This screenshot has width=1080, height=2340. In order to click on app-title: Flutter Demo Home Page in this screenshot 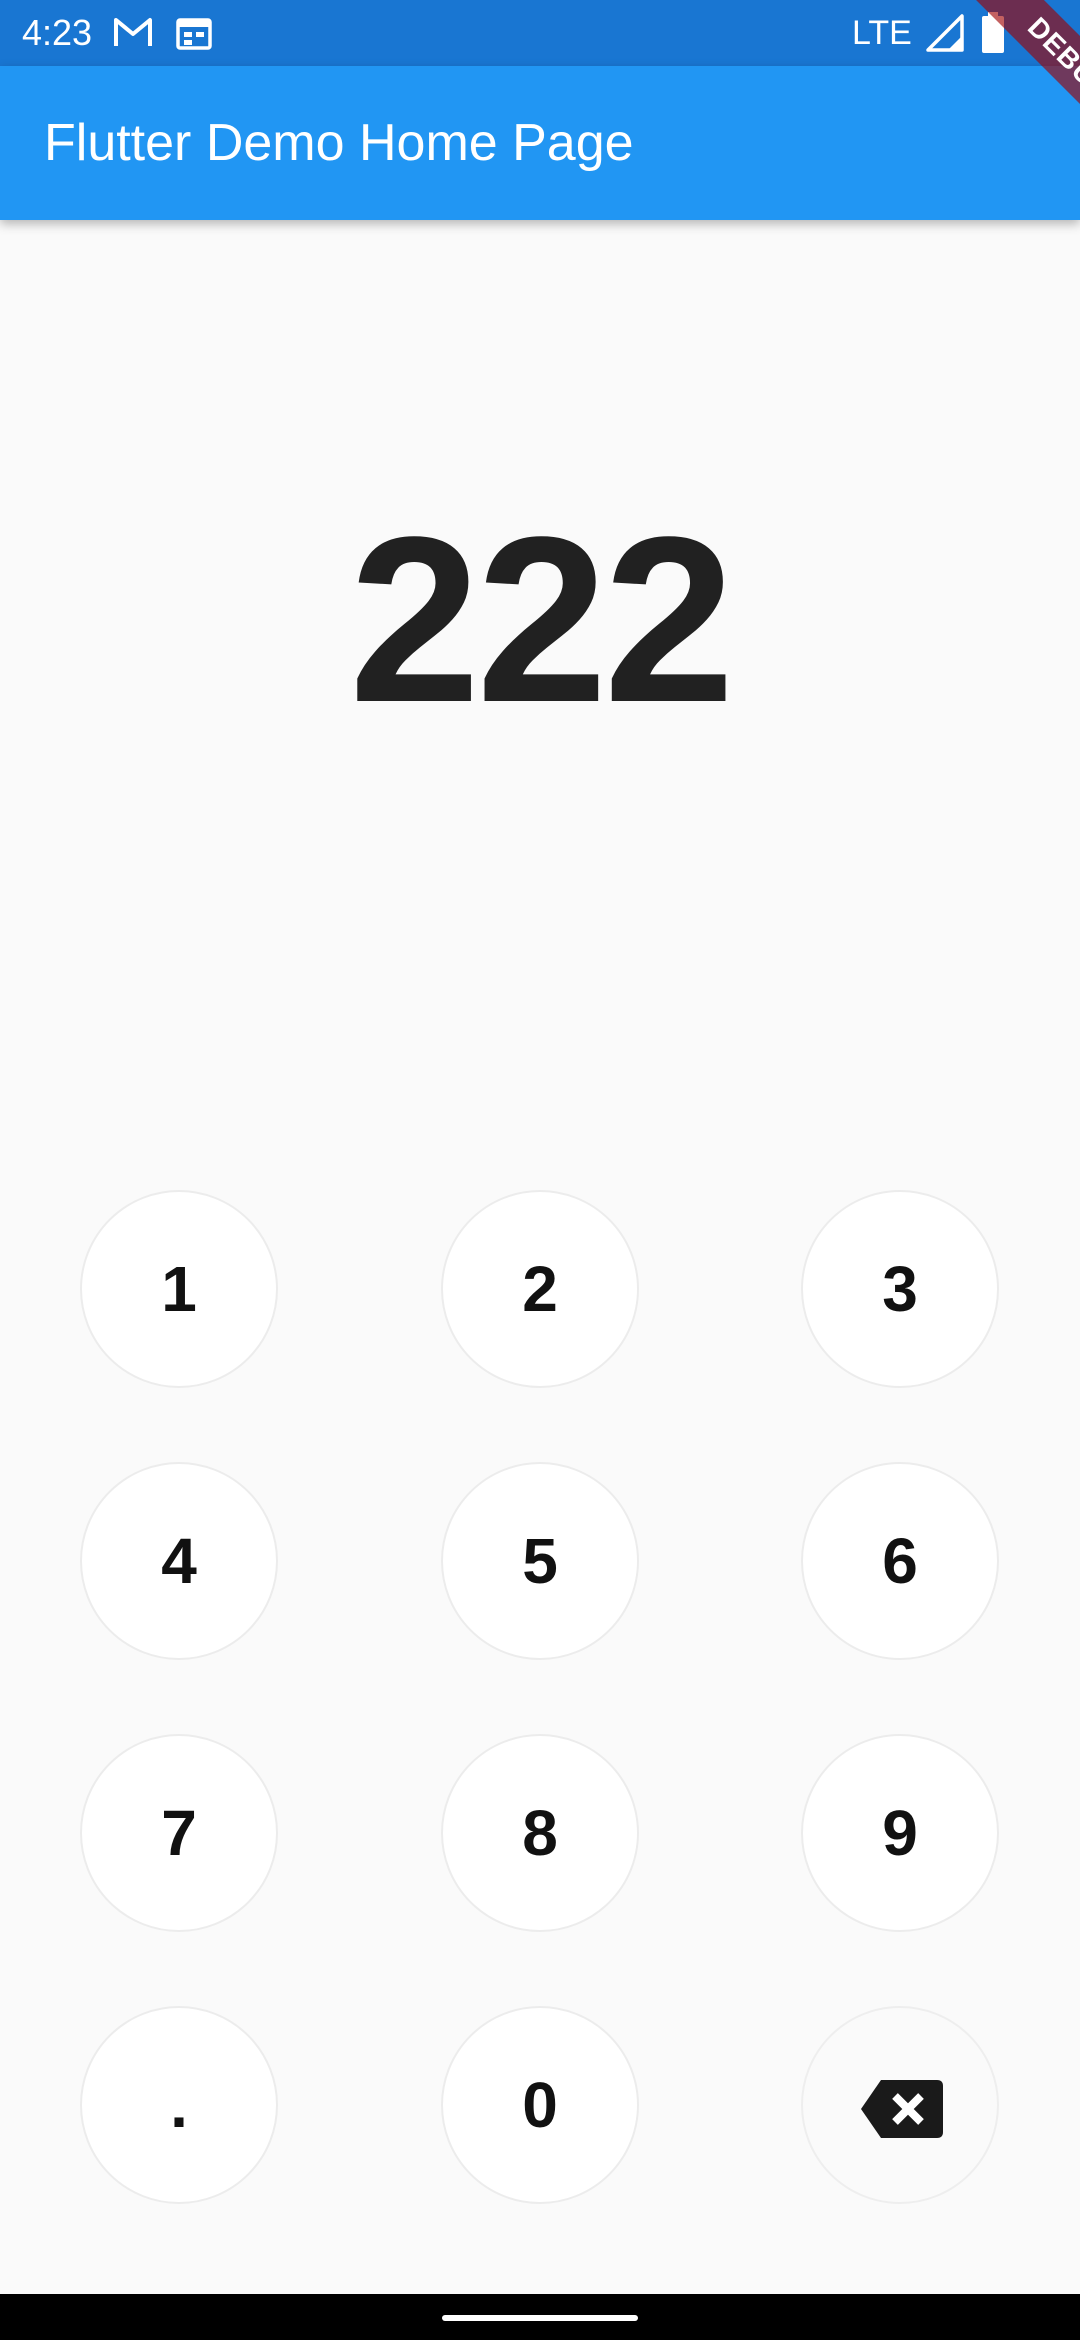, I will do `click(339, 143)`.